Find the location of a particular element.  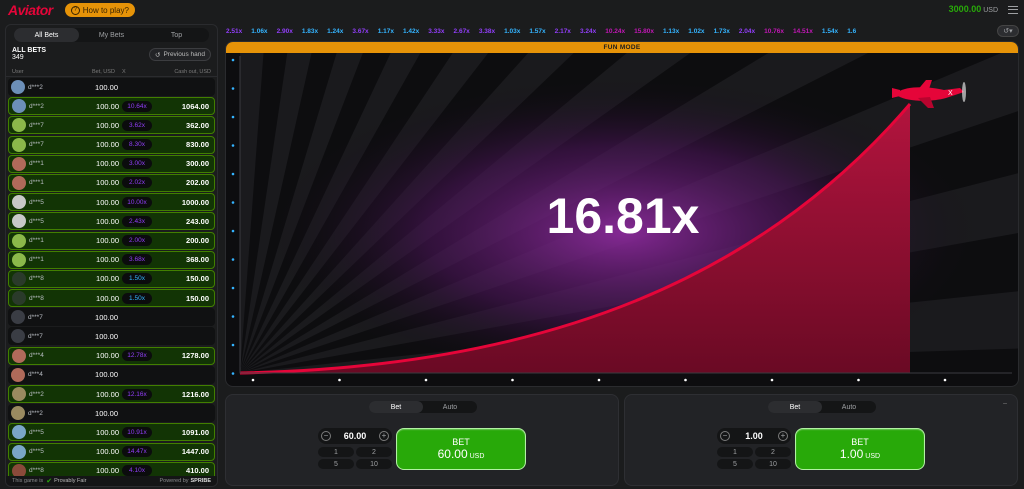

history-multiplier: 14.51x is located at coordinates (803, 31).